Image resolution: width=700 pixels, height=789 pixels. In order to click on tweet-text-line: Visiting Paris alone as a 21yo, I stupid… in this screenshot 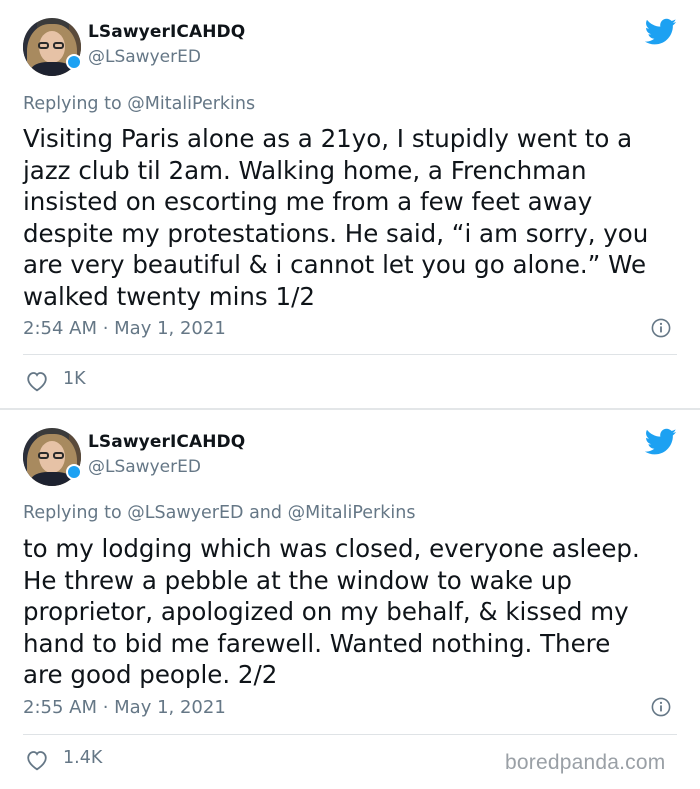, I will do `click(328, 138)`.